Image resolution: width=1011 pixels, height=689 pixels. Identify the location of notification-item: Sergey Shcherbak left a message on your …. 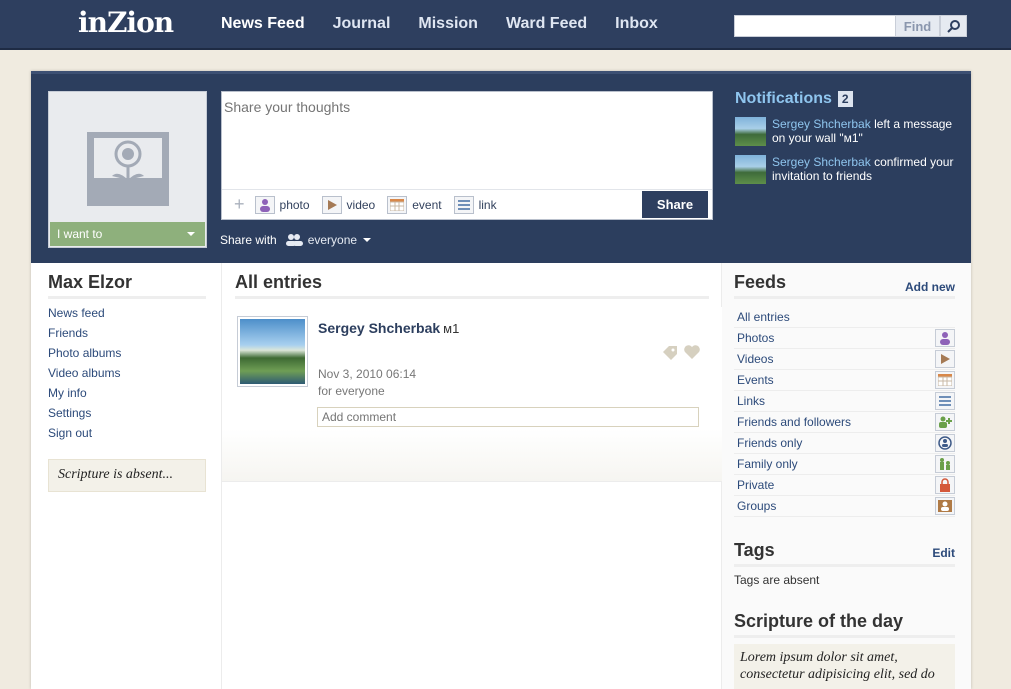
(847, 131).